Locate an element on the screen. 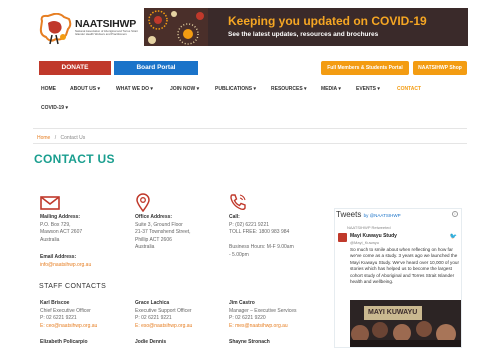 The image size is (500, 348). email-address: Email Address: info@naatsihwp.org.au is located at coordinates (65, 261).